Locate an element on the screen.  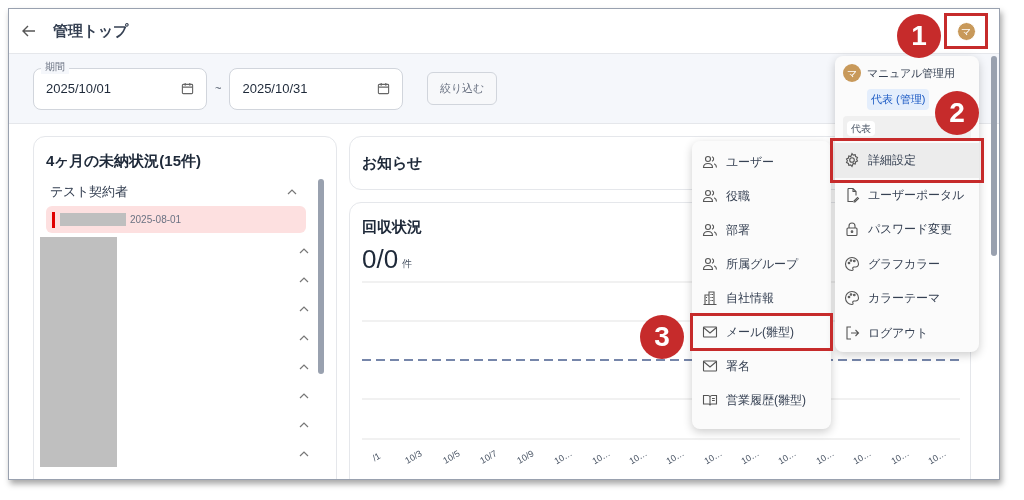
menu-item: ログアウト is located at coordinates (907, 332).